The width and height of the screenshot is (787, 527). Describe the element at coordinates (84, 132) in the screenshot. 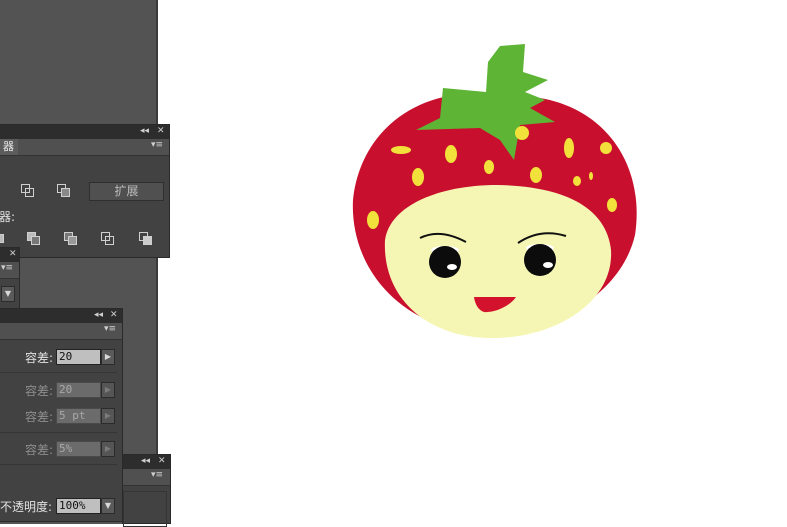

I see `pathfinder-titlebar: ◂◂ ✕` at that location.